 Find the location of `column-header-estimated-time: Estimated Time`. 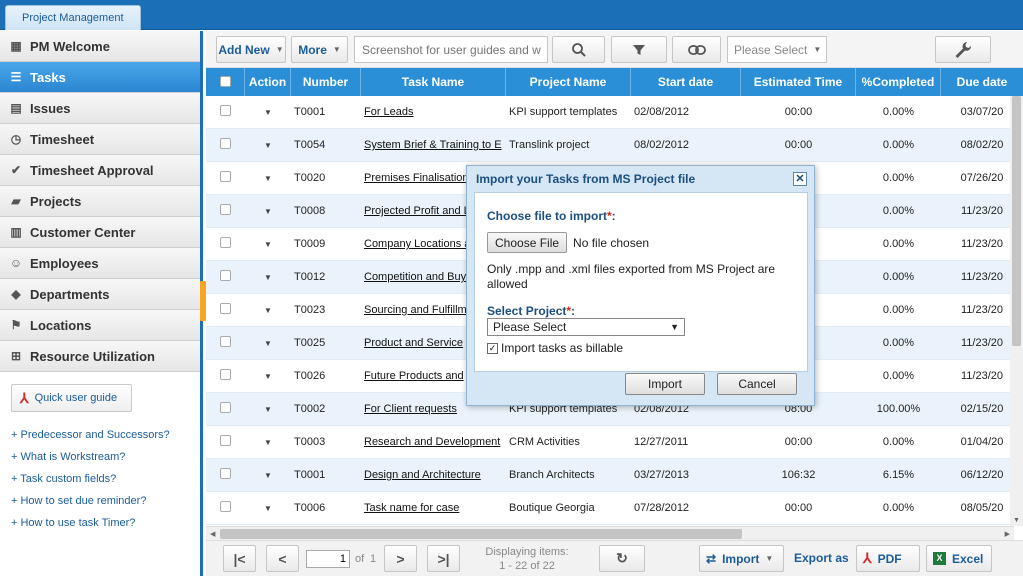

column-header-estimated-time: Estimated Time is located at coordinates (798, 82).